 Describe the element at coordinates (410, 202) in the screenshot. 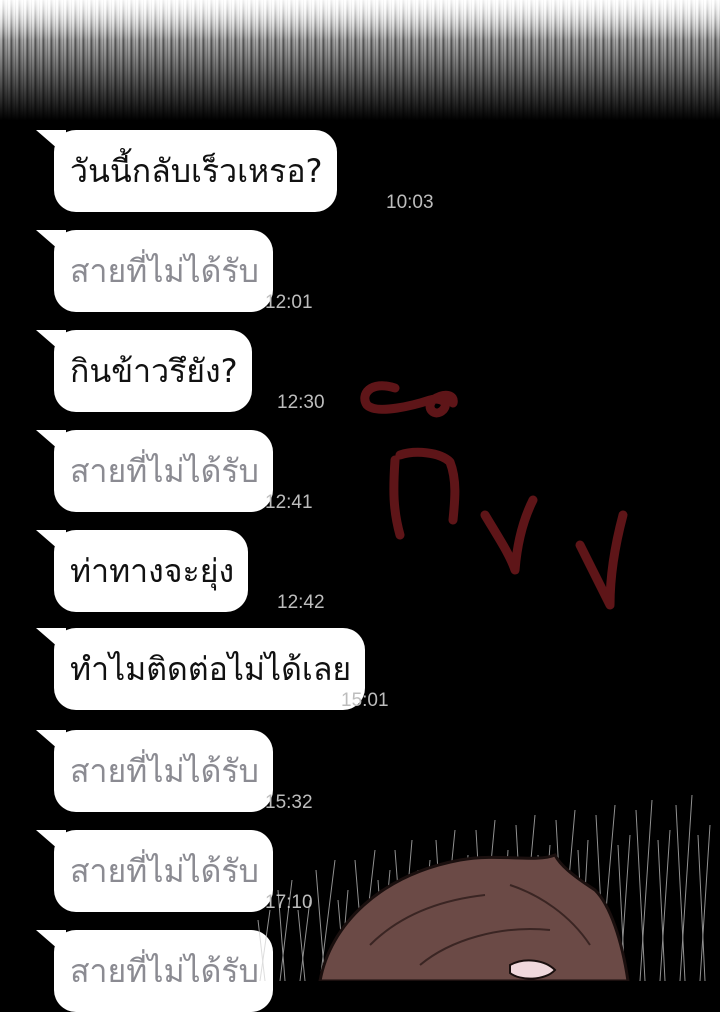

I see `message-time: 10:03` at that location.